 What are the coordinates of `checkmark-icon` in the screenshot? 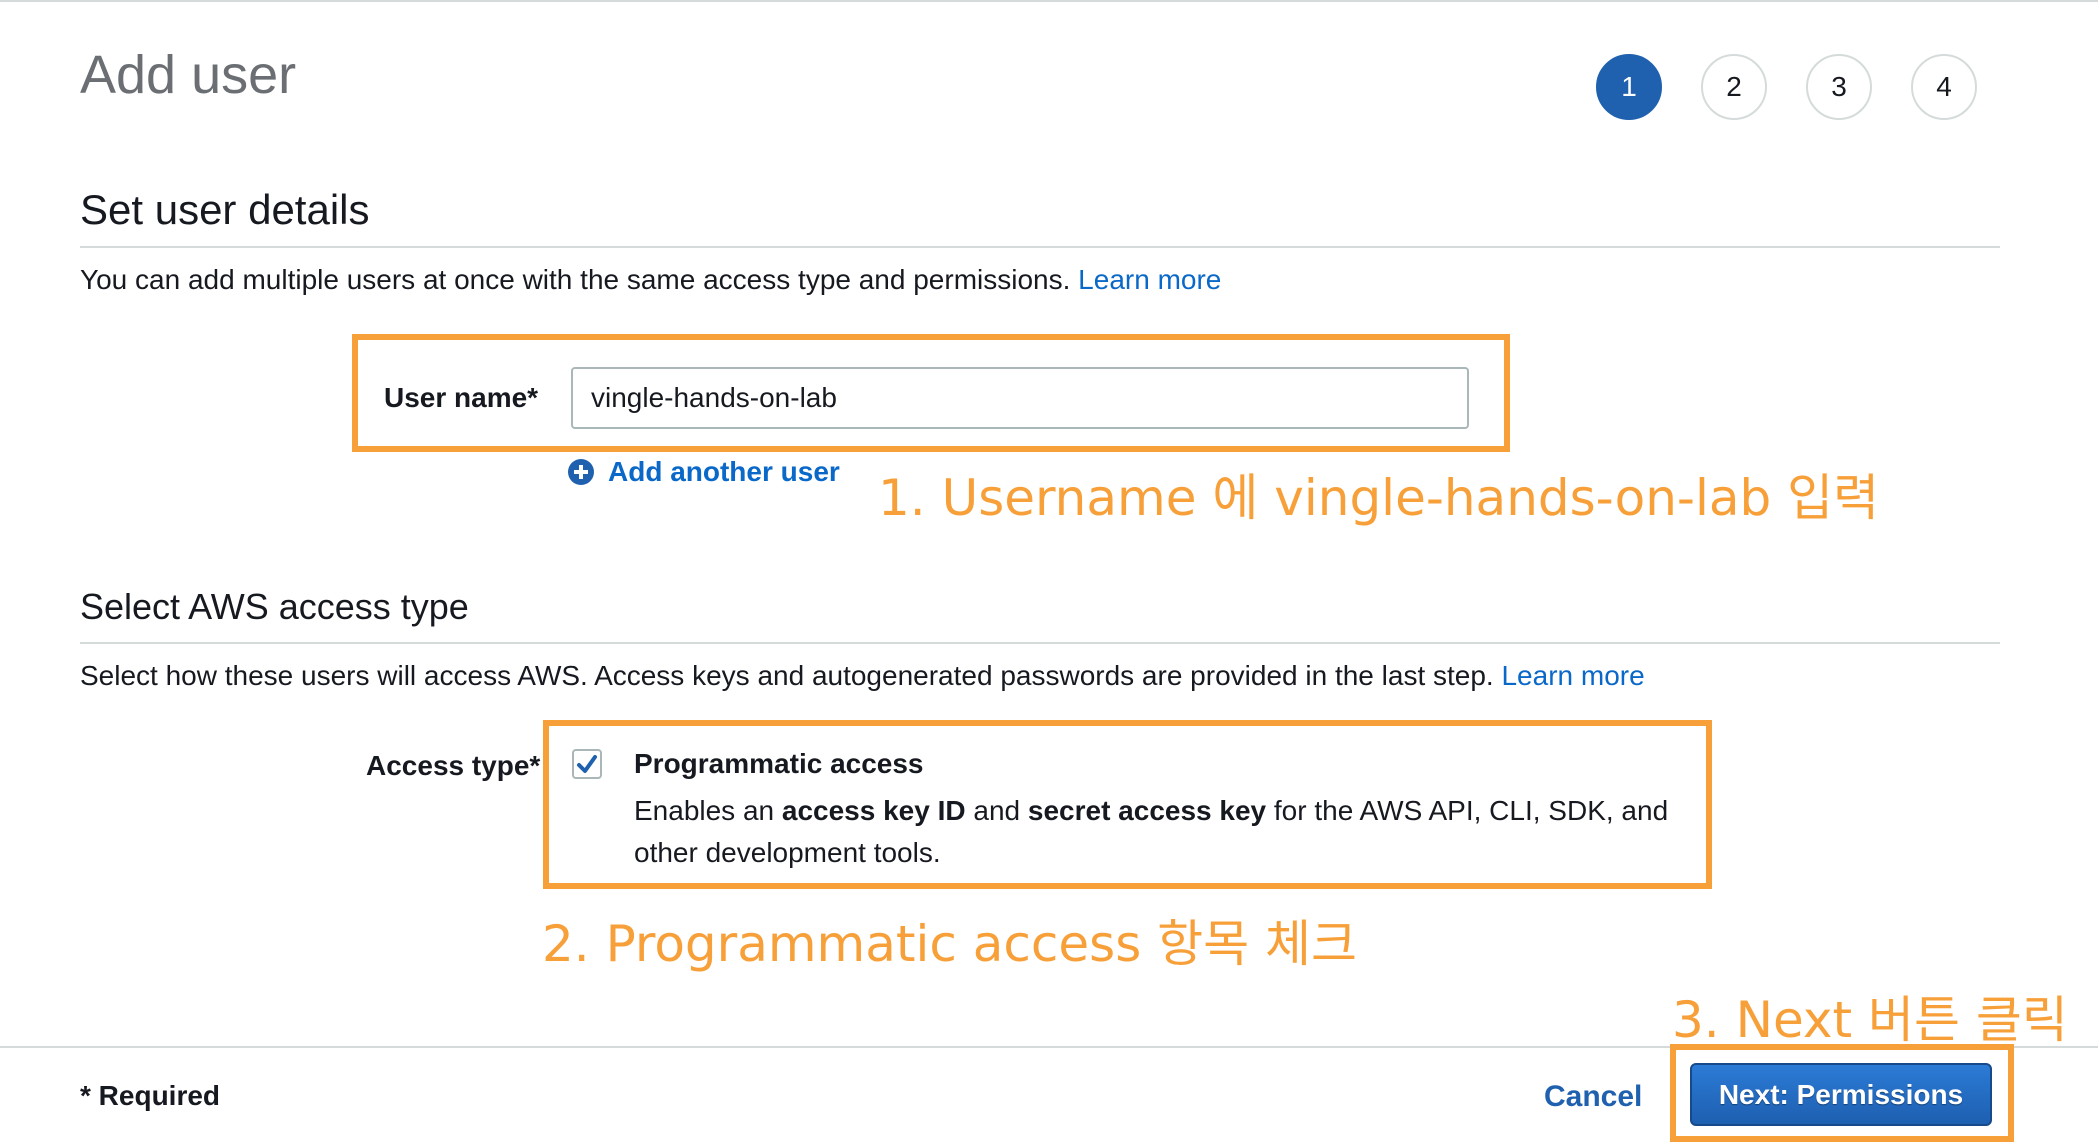 It's located at (587, 764).